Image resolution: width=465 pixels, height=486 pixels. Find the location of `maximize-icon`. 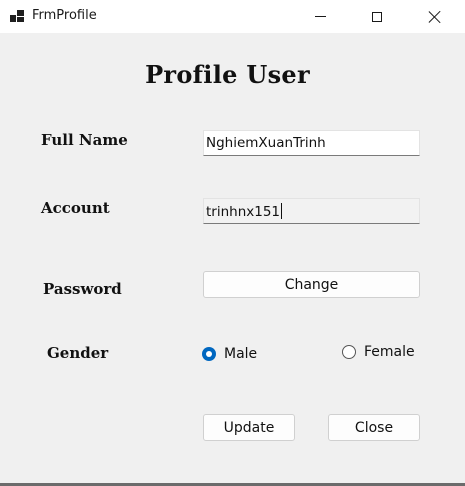

maximize-icon is located at coordinates (377, 16).